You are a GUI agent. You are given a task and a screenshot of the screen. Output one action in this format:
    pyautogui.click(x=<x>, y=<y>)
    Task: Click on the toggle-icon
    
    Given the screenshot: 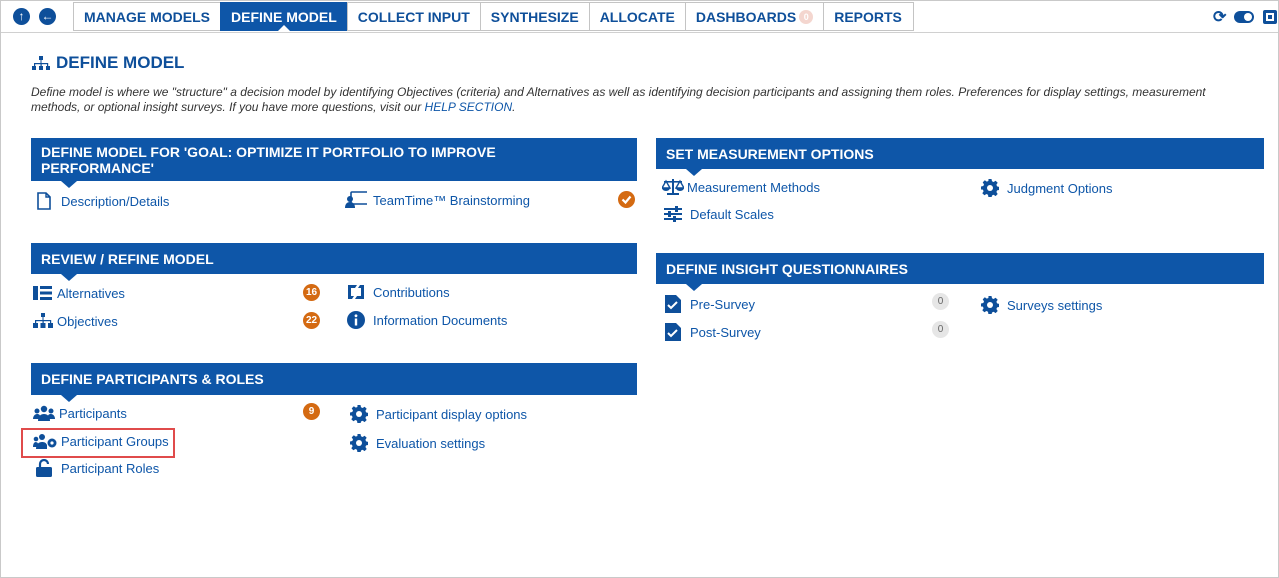 What is the action you would take?
    pyautogui.click(x=1244, y=17)
    